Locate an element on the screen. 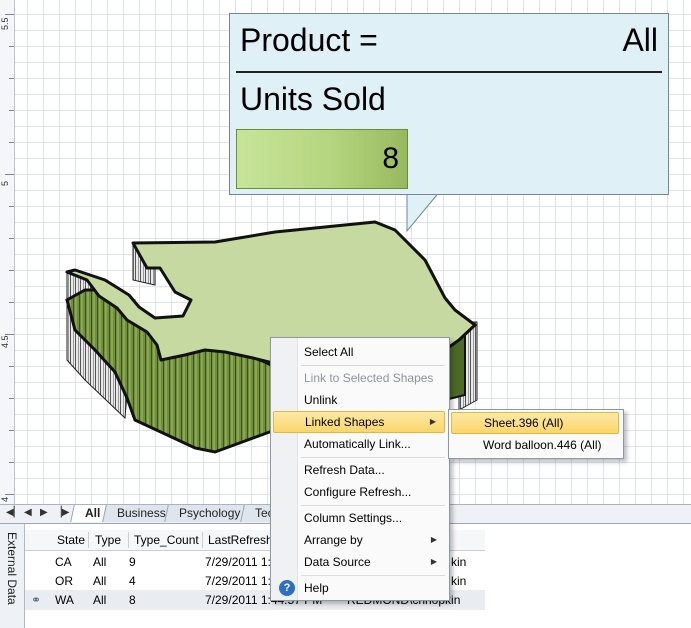 Image resolution: width=691 pixels, height=628 pixels. cell-state: WA is located at coordinates (64, 600).